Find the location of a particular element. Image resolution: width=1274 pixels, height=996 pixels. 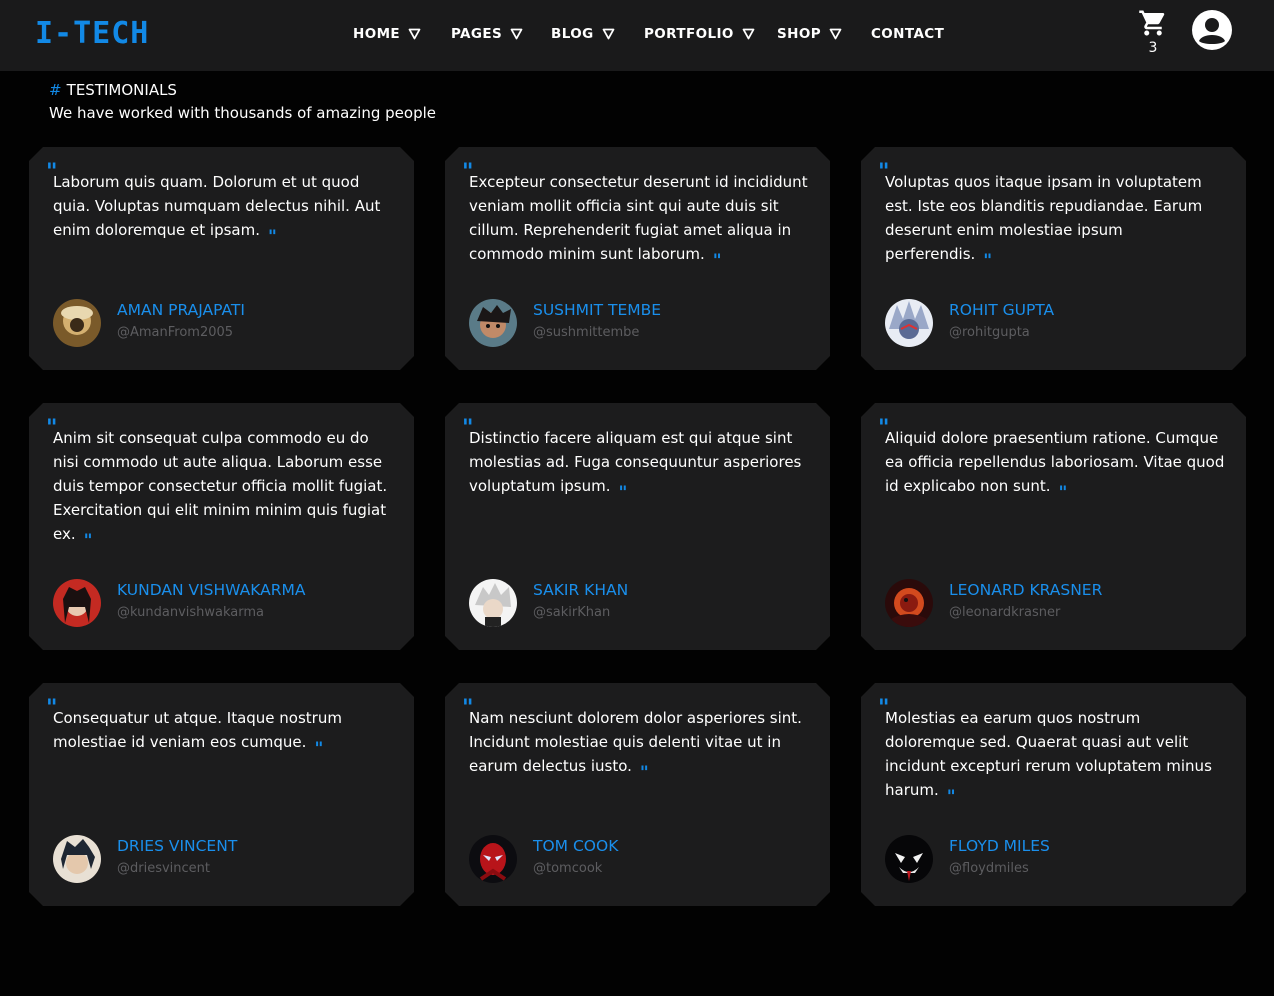

testimonial-name: AMAN PRAJAPATI is located at coordinates (181, 310).